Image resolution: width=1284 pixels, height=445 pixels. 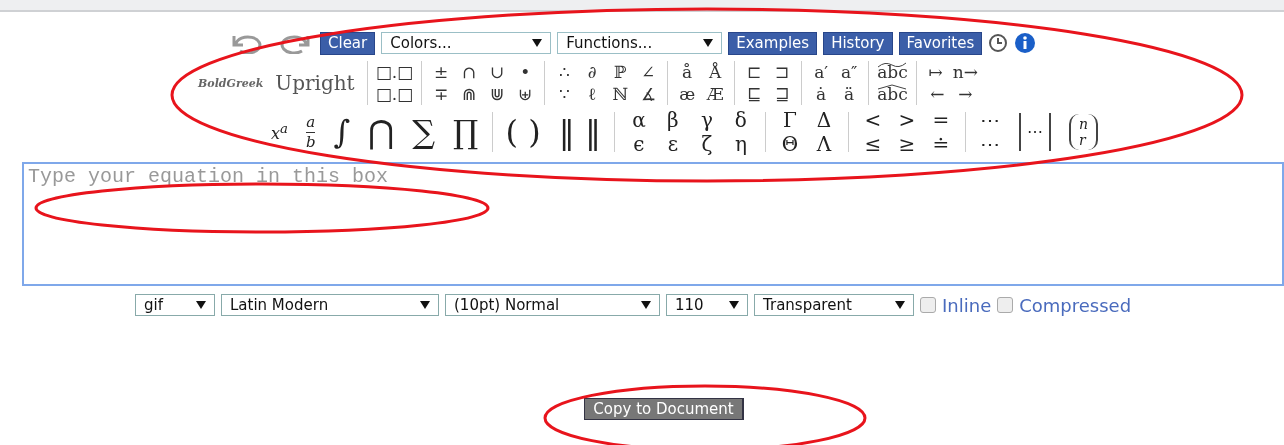 What do you see at coordinates (469, 94) in the screenshot?
I see `symbol-button: ⋒` at bounding box center [469, 94].